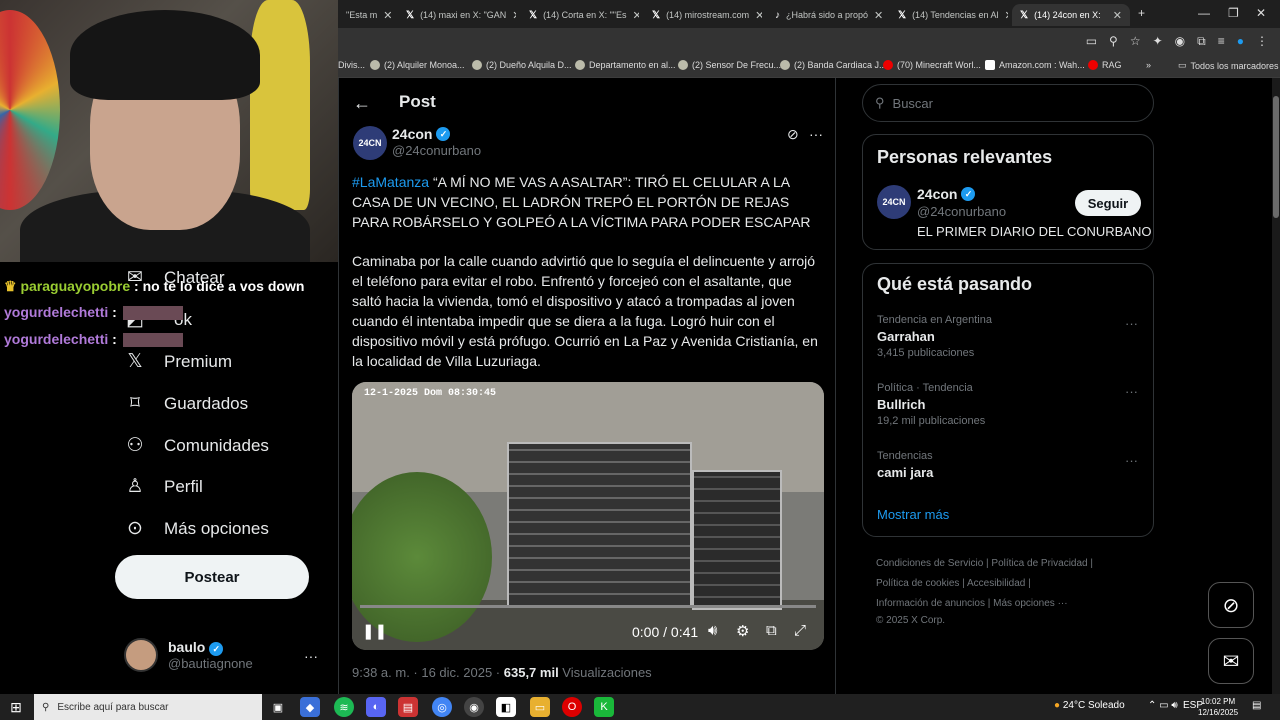 Image resolution: width=1280 pixels, height=720 pixels. What do you see at coordinates (1141, 13) in the screenshot?
I see `new-tab-button: +` at bounding box center [1141, 13].